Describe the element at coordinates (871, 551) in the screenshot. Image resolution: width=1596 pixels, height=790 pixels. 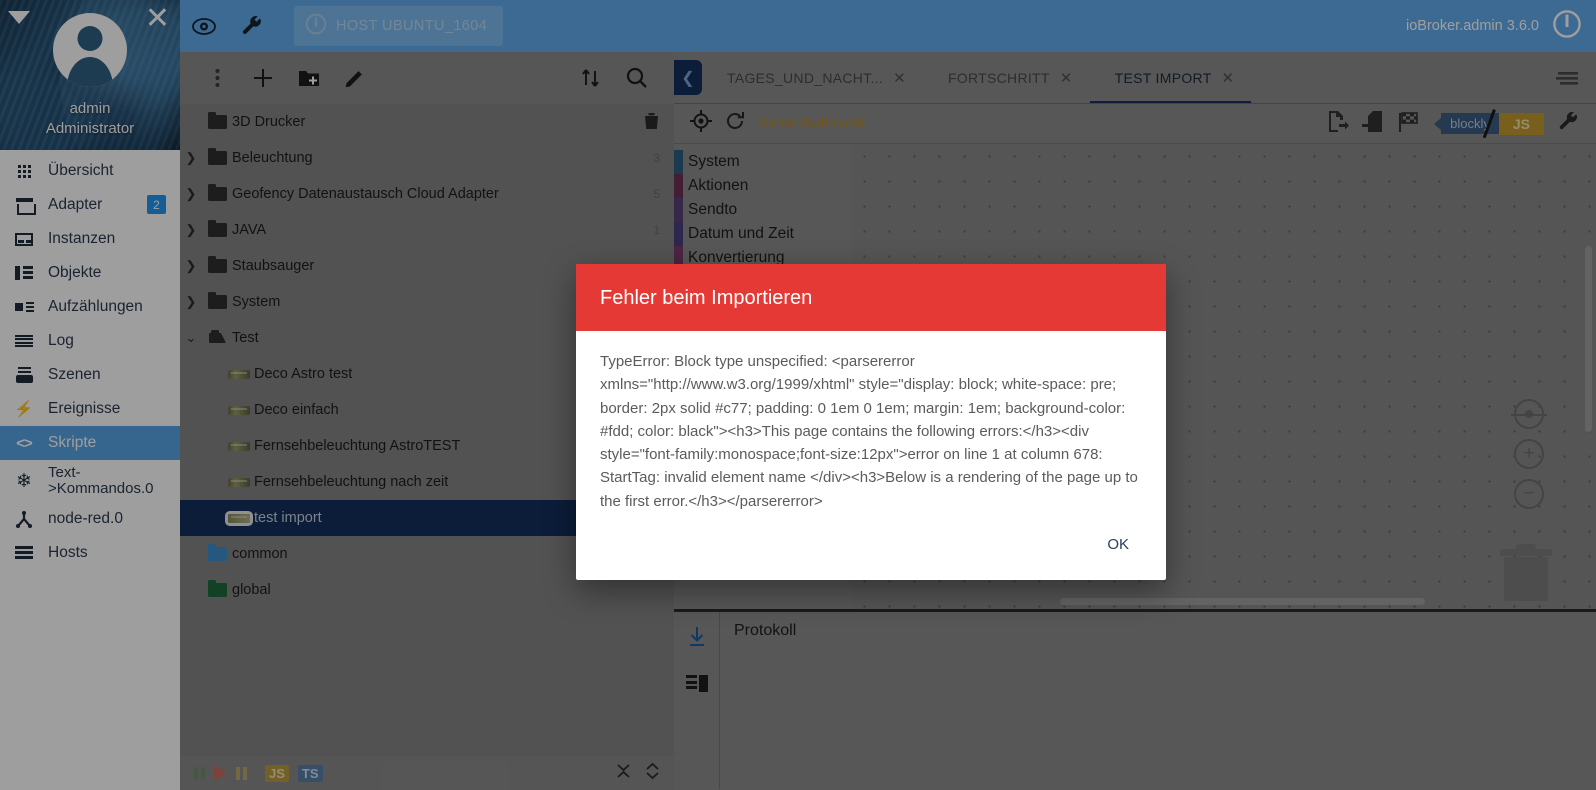
I see `dialog-actions: OK` at that location.